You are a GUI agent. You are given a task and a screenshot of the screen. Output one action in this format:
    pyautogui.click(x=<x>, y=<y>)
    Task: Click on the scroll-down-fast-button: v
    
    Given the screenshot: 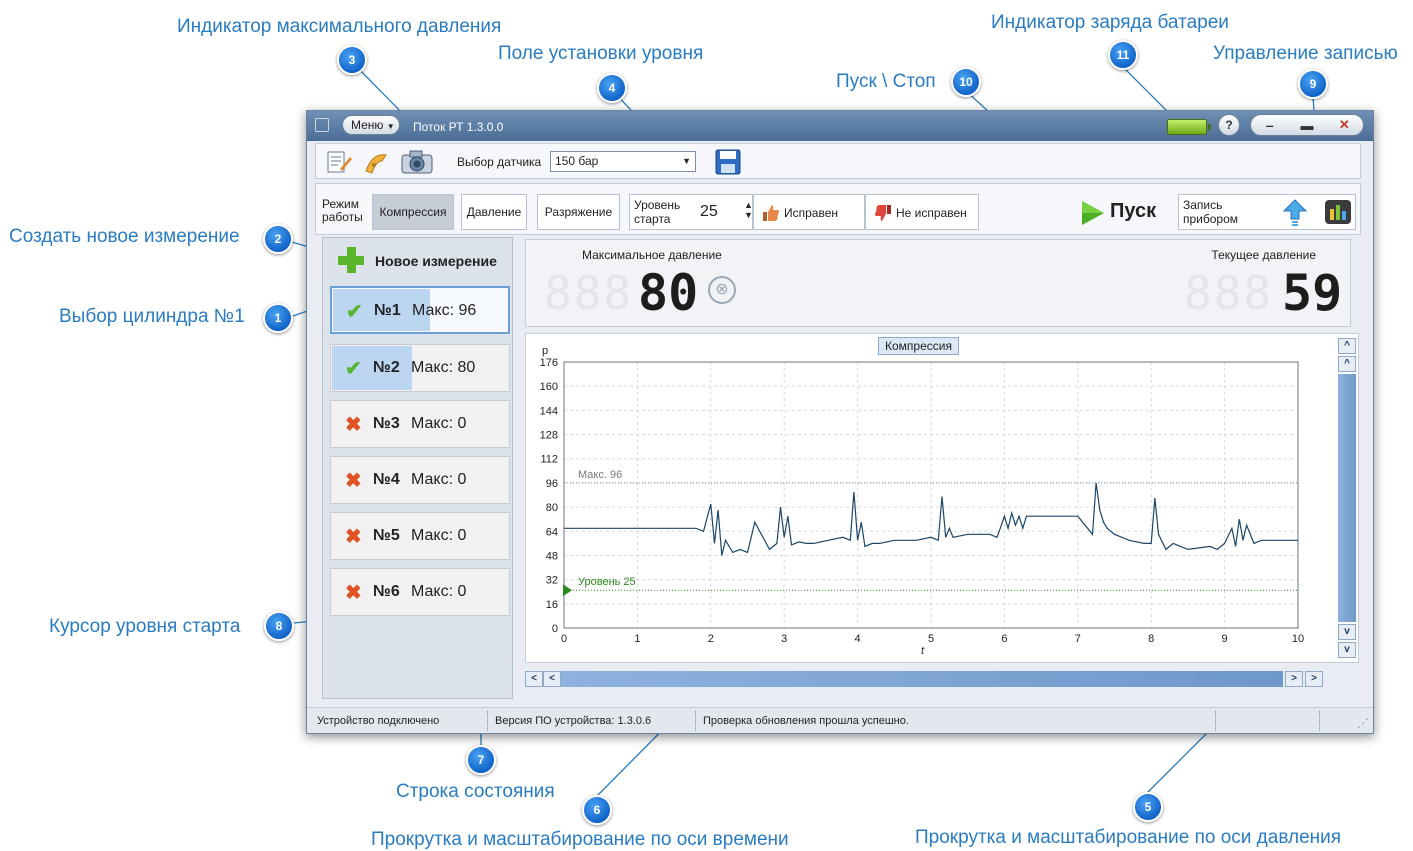 What is the action you would take?
    pyautogui.click(x=1347, y=650)
    